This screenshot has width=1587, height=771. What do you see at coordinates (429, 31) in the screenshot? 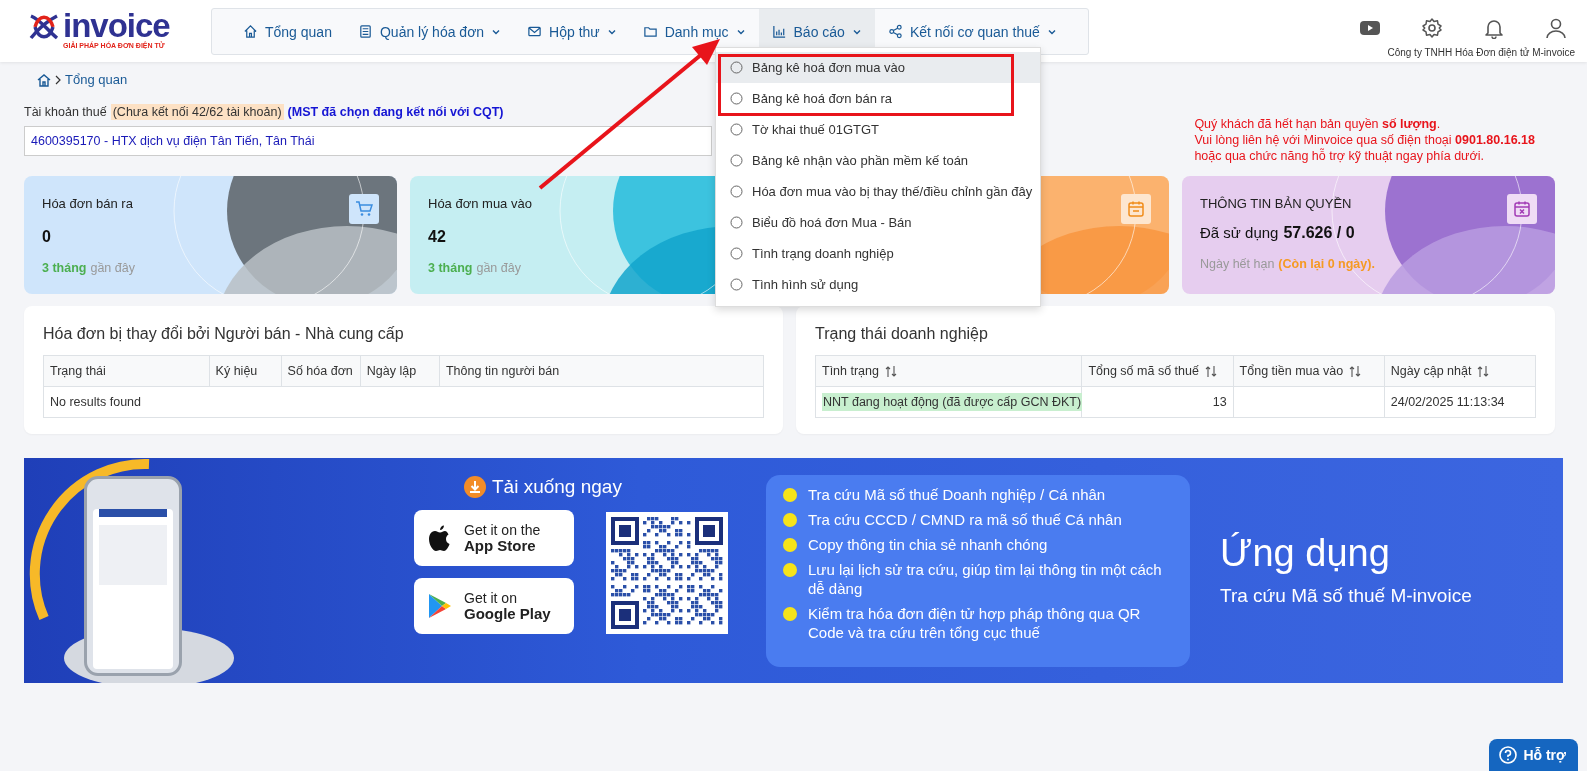
I see `nav-menu-item: Quản lý hóa đơn` at bounding box center [429, 31].